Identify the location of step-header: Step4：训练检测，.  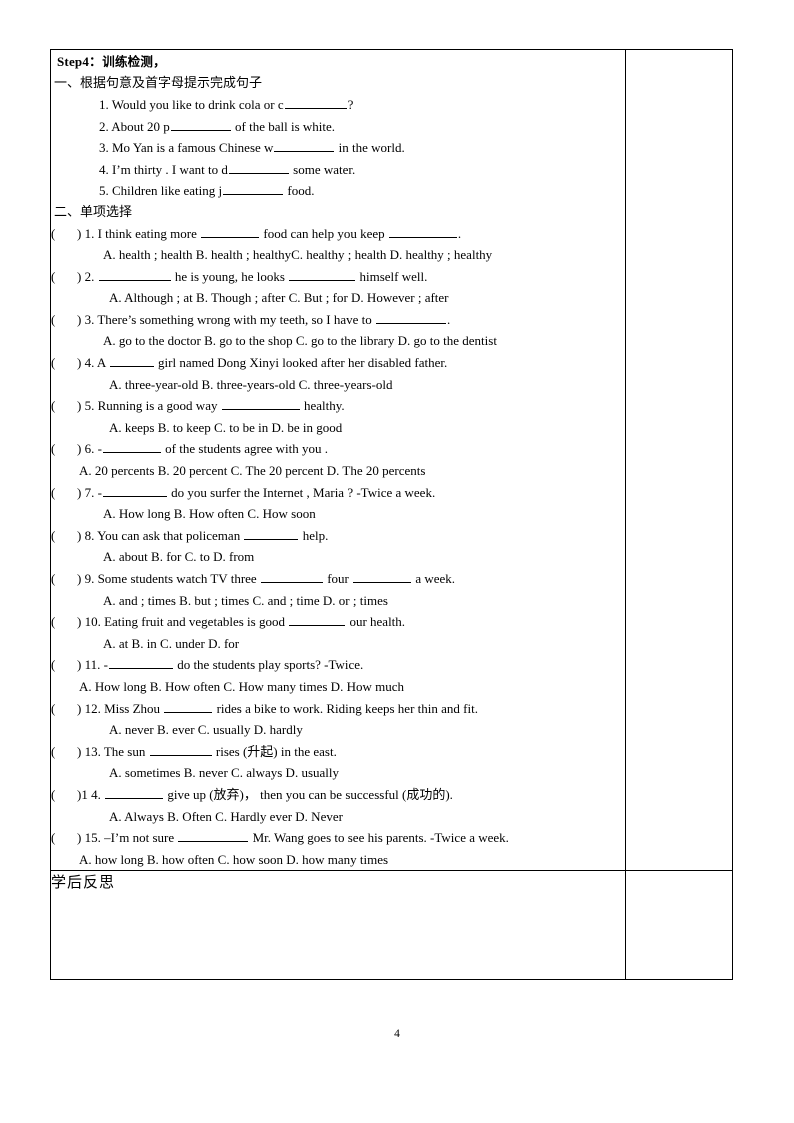
(341, 62).